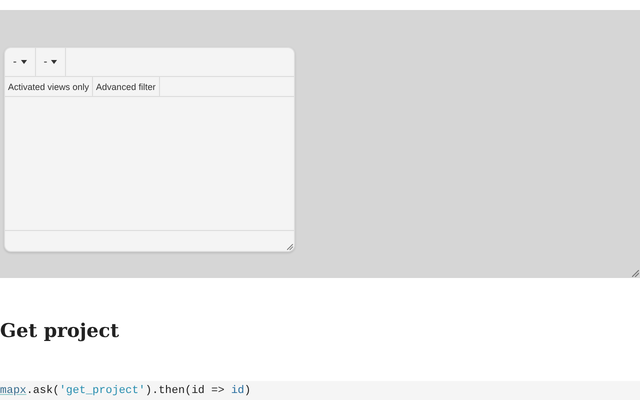 The image size is (640, 400). Describe the element at coordinates (126, 86) in the screenshot. I see `filter-label: Advanced filter` at that location.